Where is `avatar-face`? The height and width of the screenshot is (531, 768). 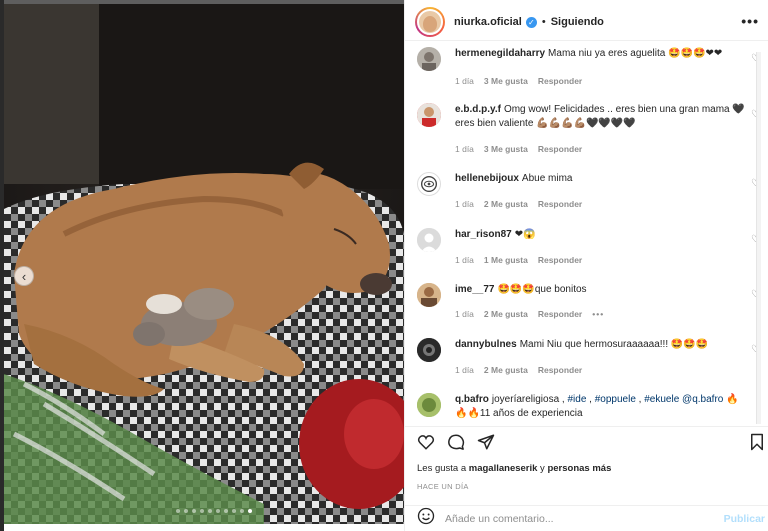
avatar-face is located at coordinates (430, 24).